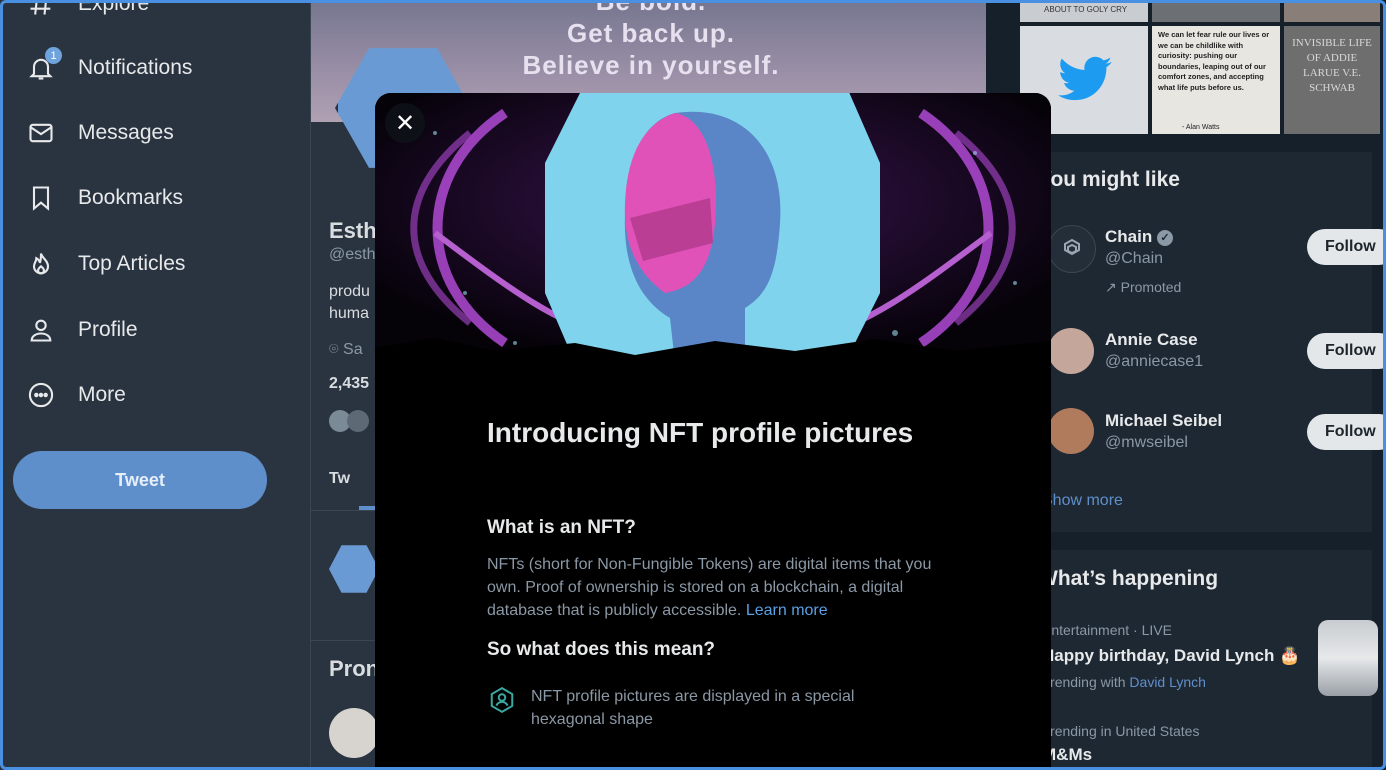  What do you see at coordinates (1171, 656) in the screenshot?
I see `trend-title: Happy birthday, David Lynch 🎂` at bounding box center [1171, 656].